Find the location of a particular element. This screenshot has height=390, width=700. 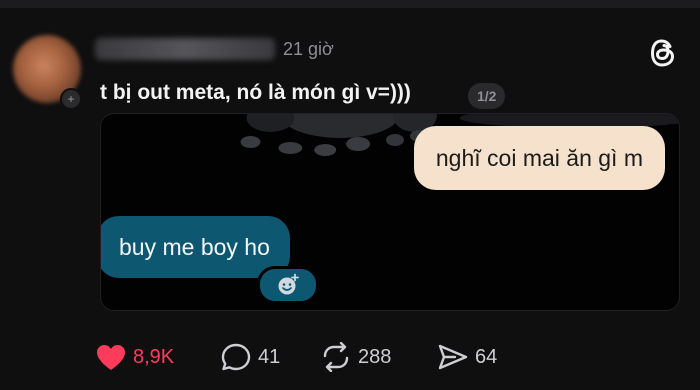

plus-icon: + is located at coordinates (71, 99).